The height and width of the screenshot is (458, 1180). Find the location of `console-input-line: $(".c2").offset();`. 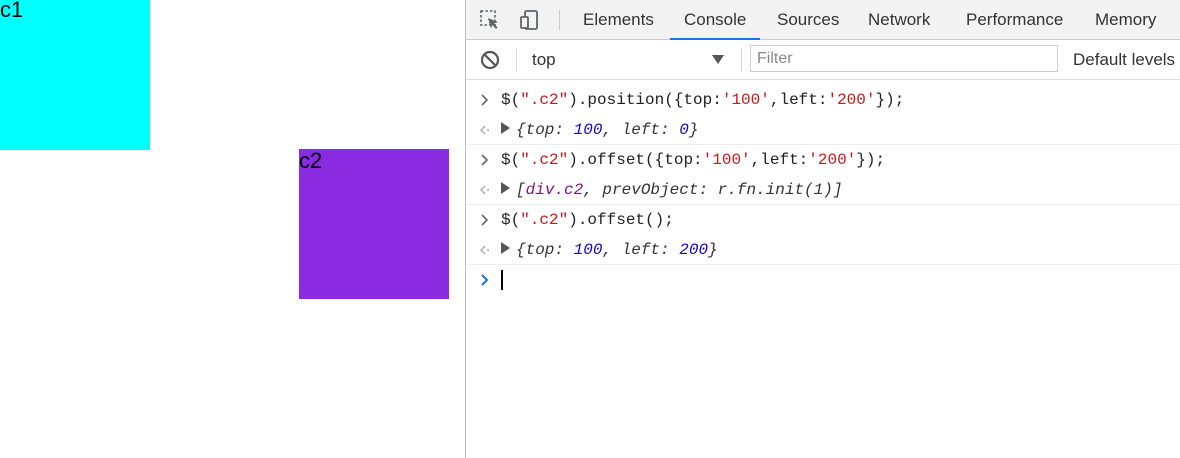

console-input-line: $(".c2").offset(); is located at coordinates (823, 220).